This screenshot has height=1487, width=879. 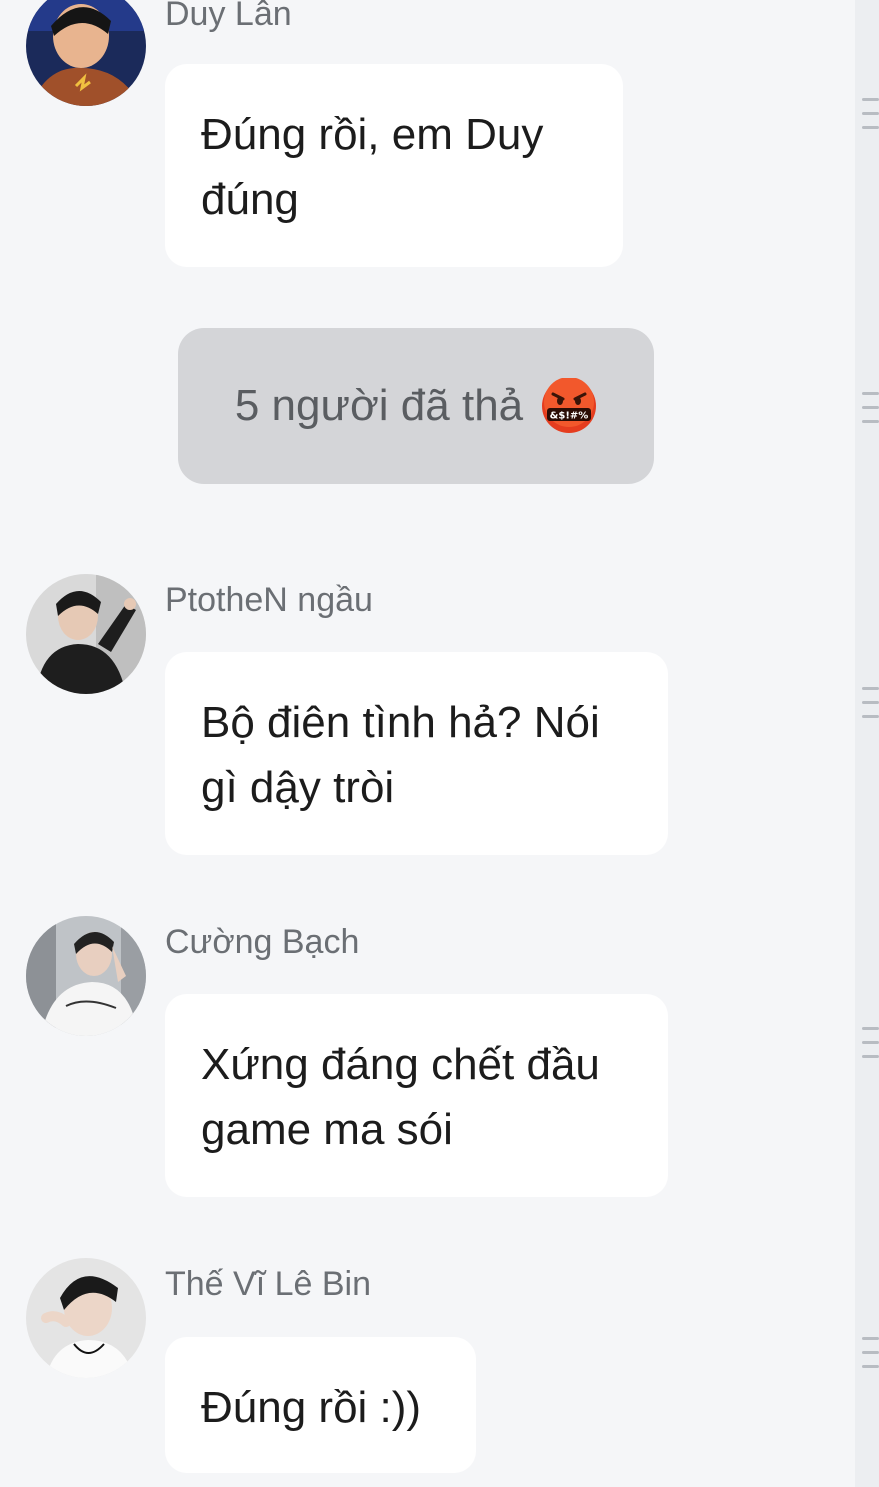 I want to click on avatar-the-vi-le-bin, so click(x=86, y=1318).